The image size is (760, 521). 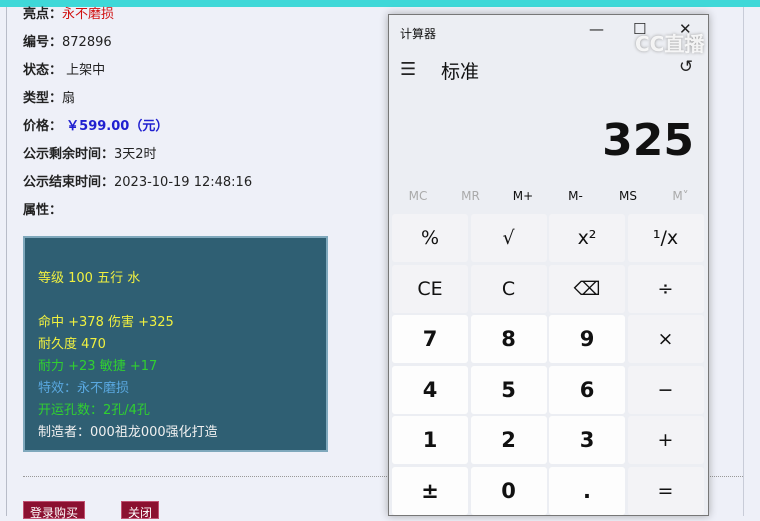 I want to click on calc-key: 5, so click(x=508, y=389).